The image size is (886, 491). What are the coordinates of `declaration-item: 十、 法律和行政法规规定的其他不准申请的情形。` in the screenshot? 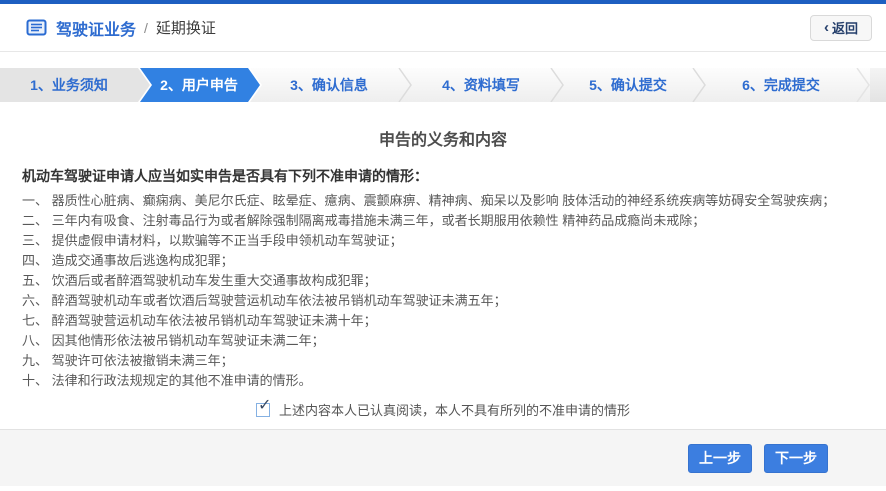 It's located at (167, 380).